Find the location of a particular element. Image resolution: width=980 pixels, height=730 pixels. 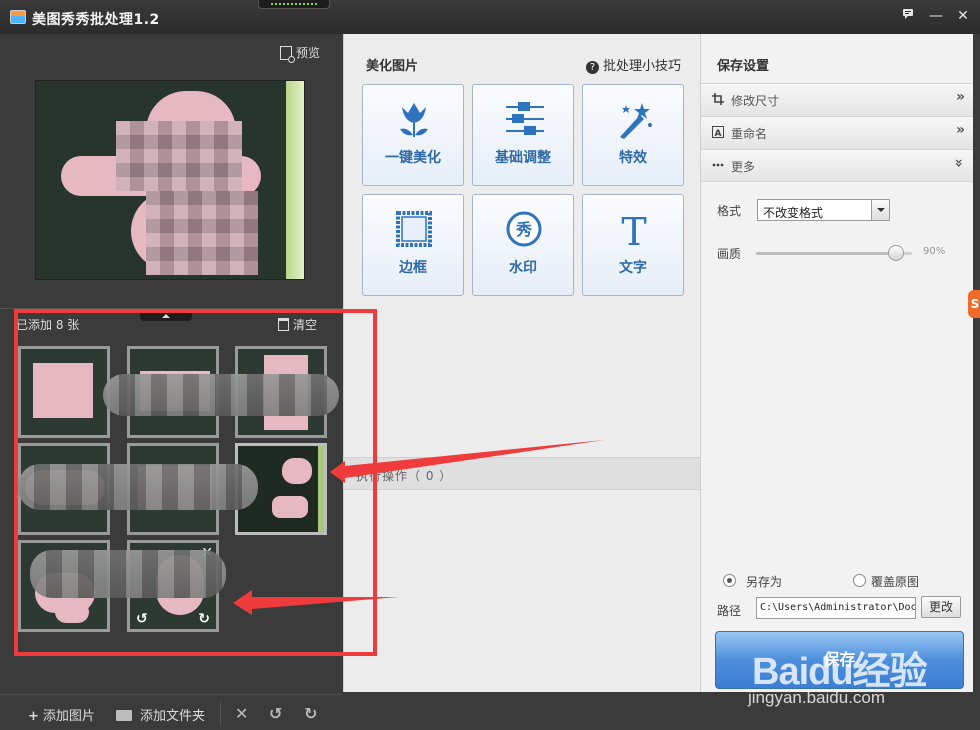

save-as-radio is located at coordinates (729, 580).